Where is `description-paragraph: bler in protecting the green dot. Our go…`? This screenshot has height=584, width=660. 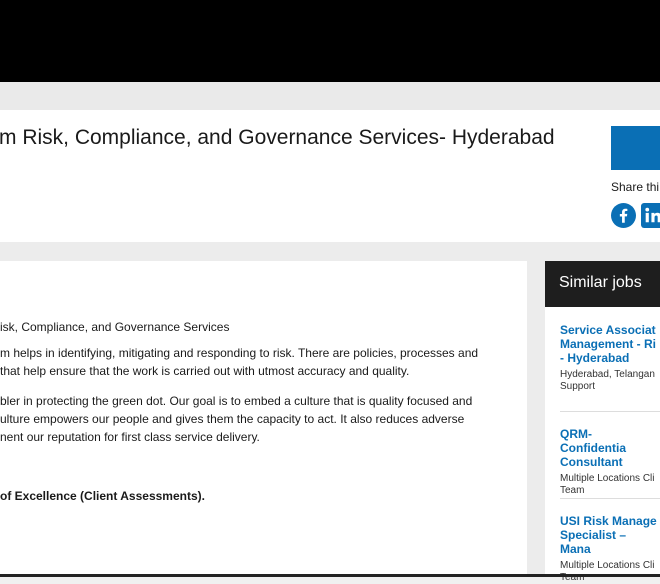
description-paragraph: bler in protecting the green dot. Our go… is located at coordinates (236, 419).